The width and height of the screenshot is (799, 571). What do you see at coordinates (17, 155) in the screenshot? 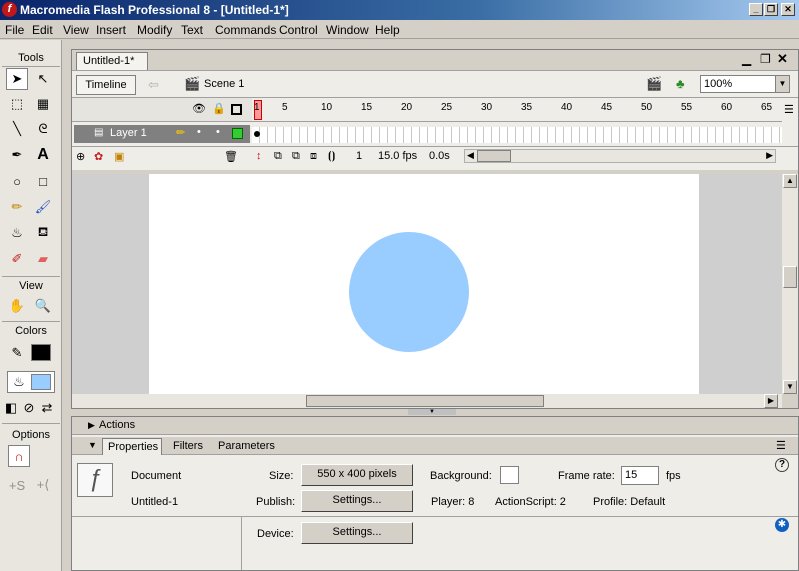
I see `pen-tool-icon: ✒` at bounding box center [17, 155].